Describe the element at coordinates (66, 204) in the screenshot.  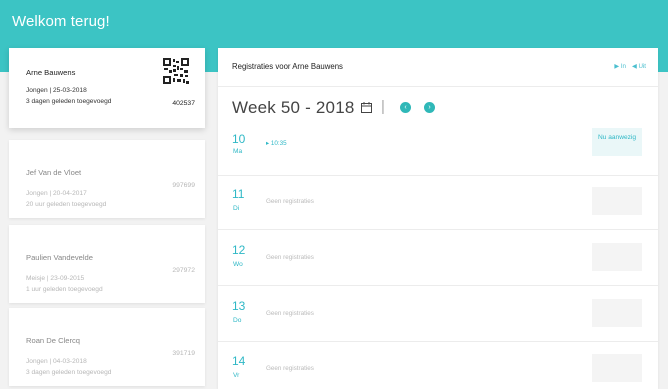
I see `child-added: 20 uur geleden toegevoegd` at that location.